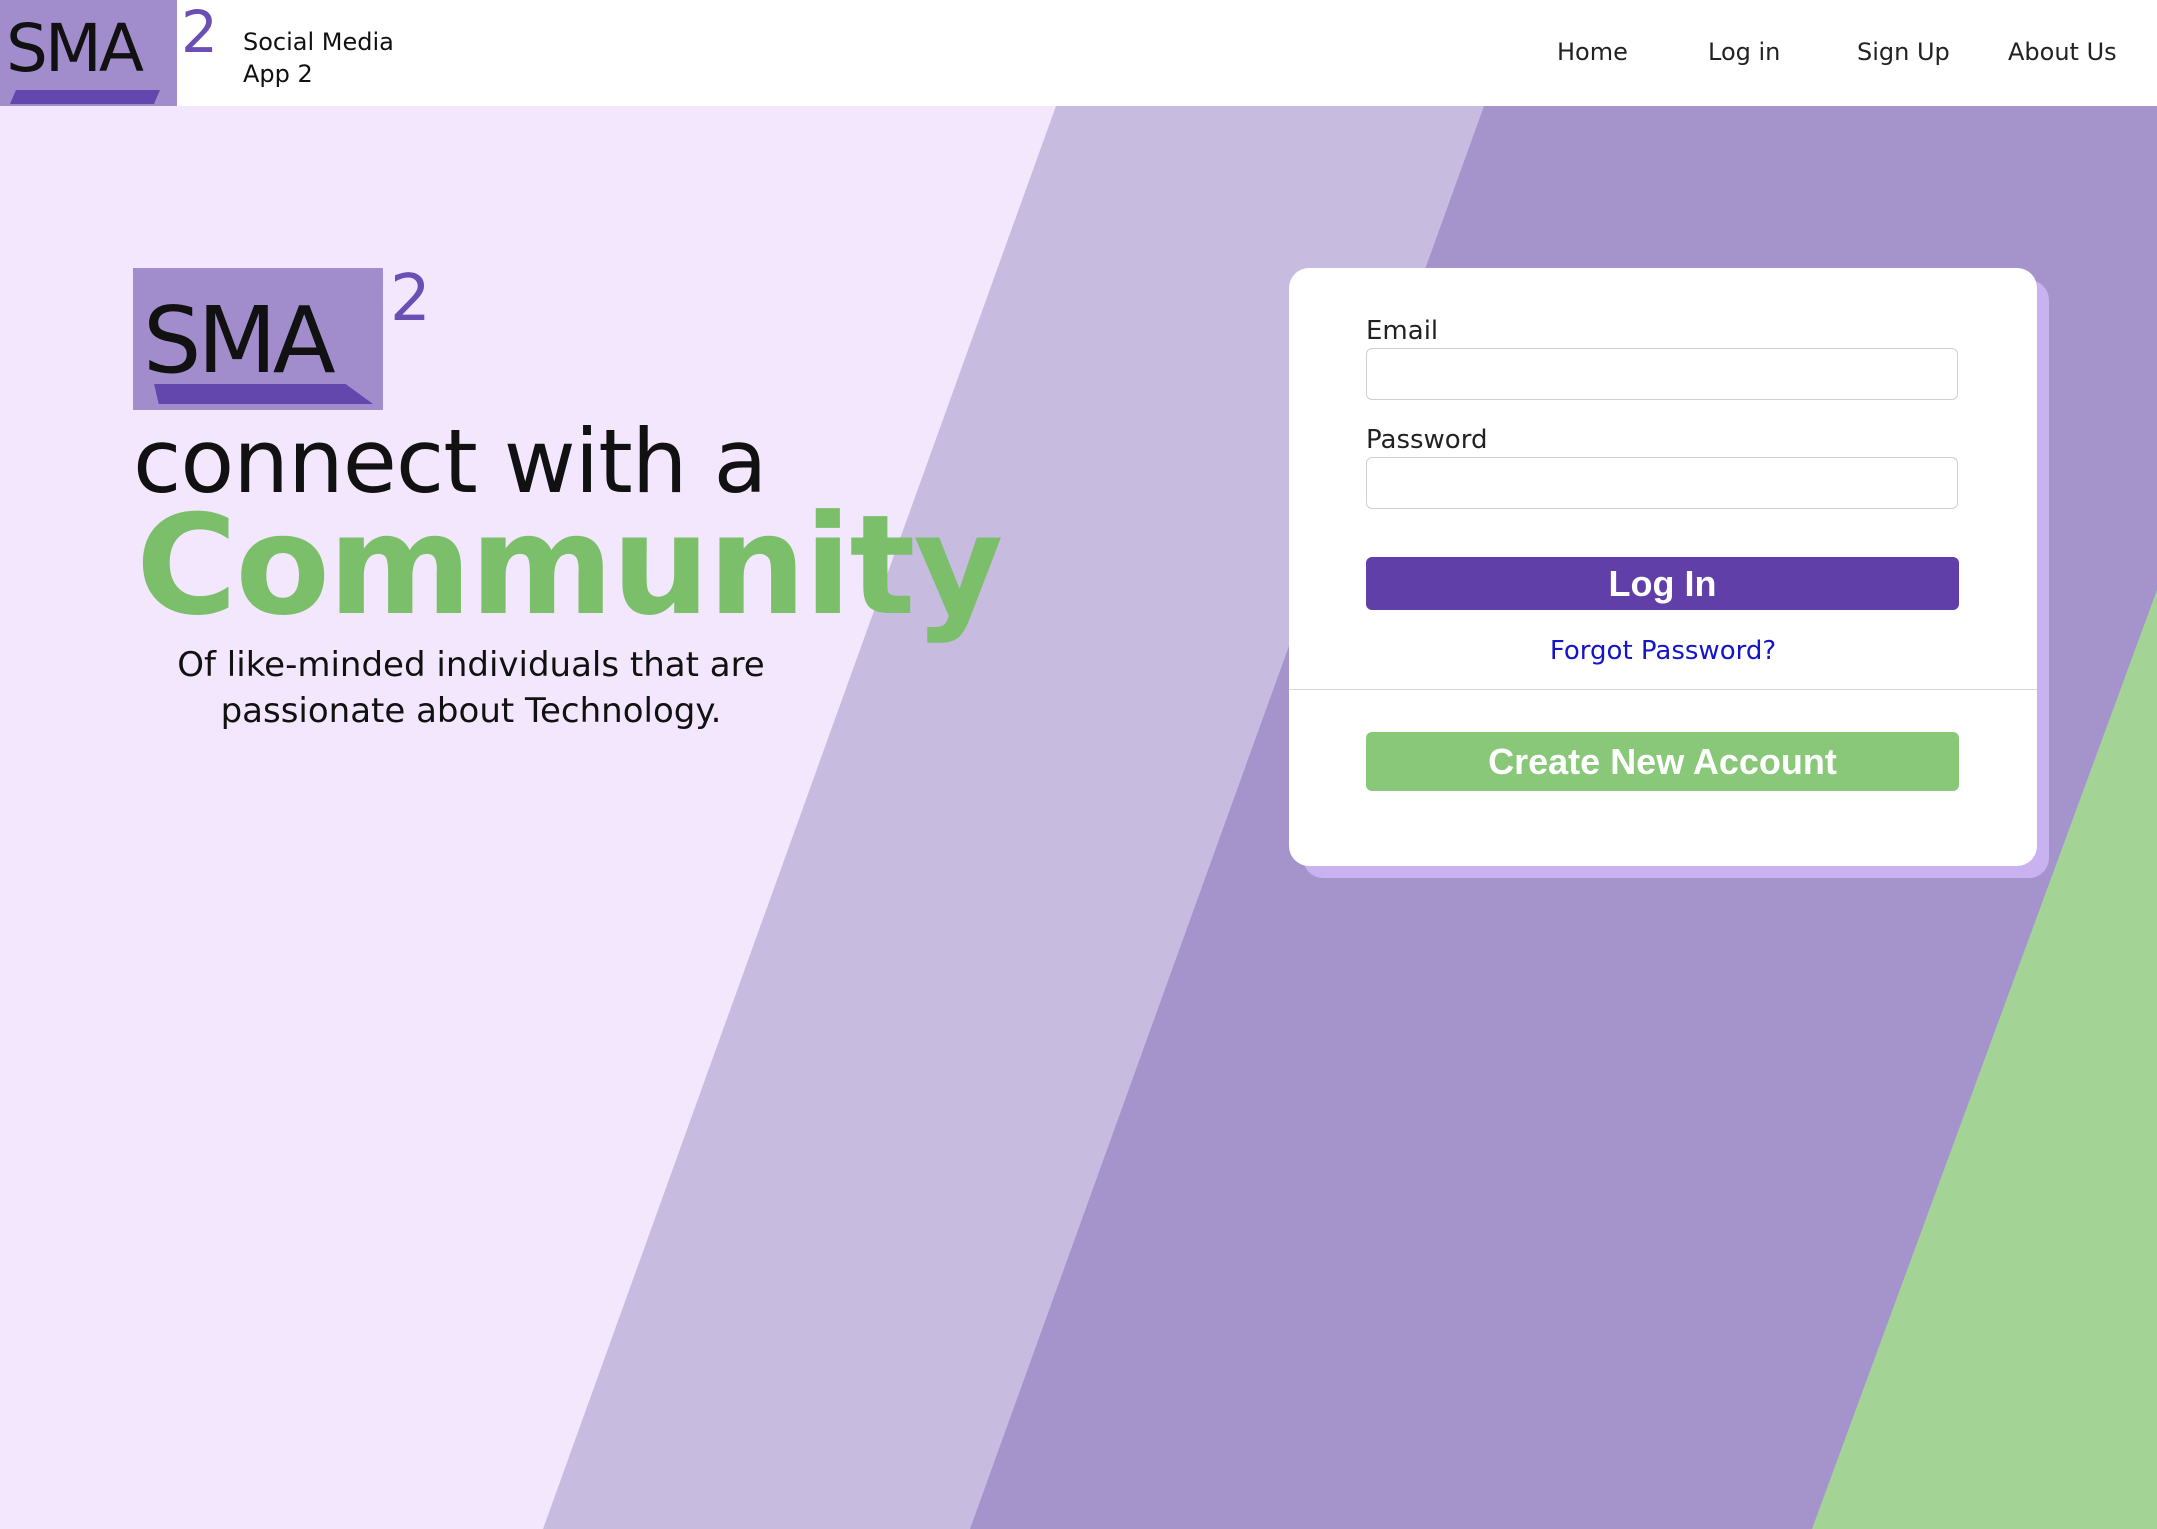  What do you see at coordinates (1663, 651) in the screenshot?
I see `forgot-password-link: Forgot Password?` at bounding box center [1663, 651].